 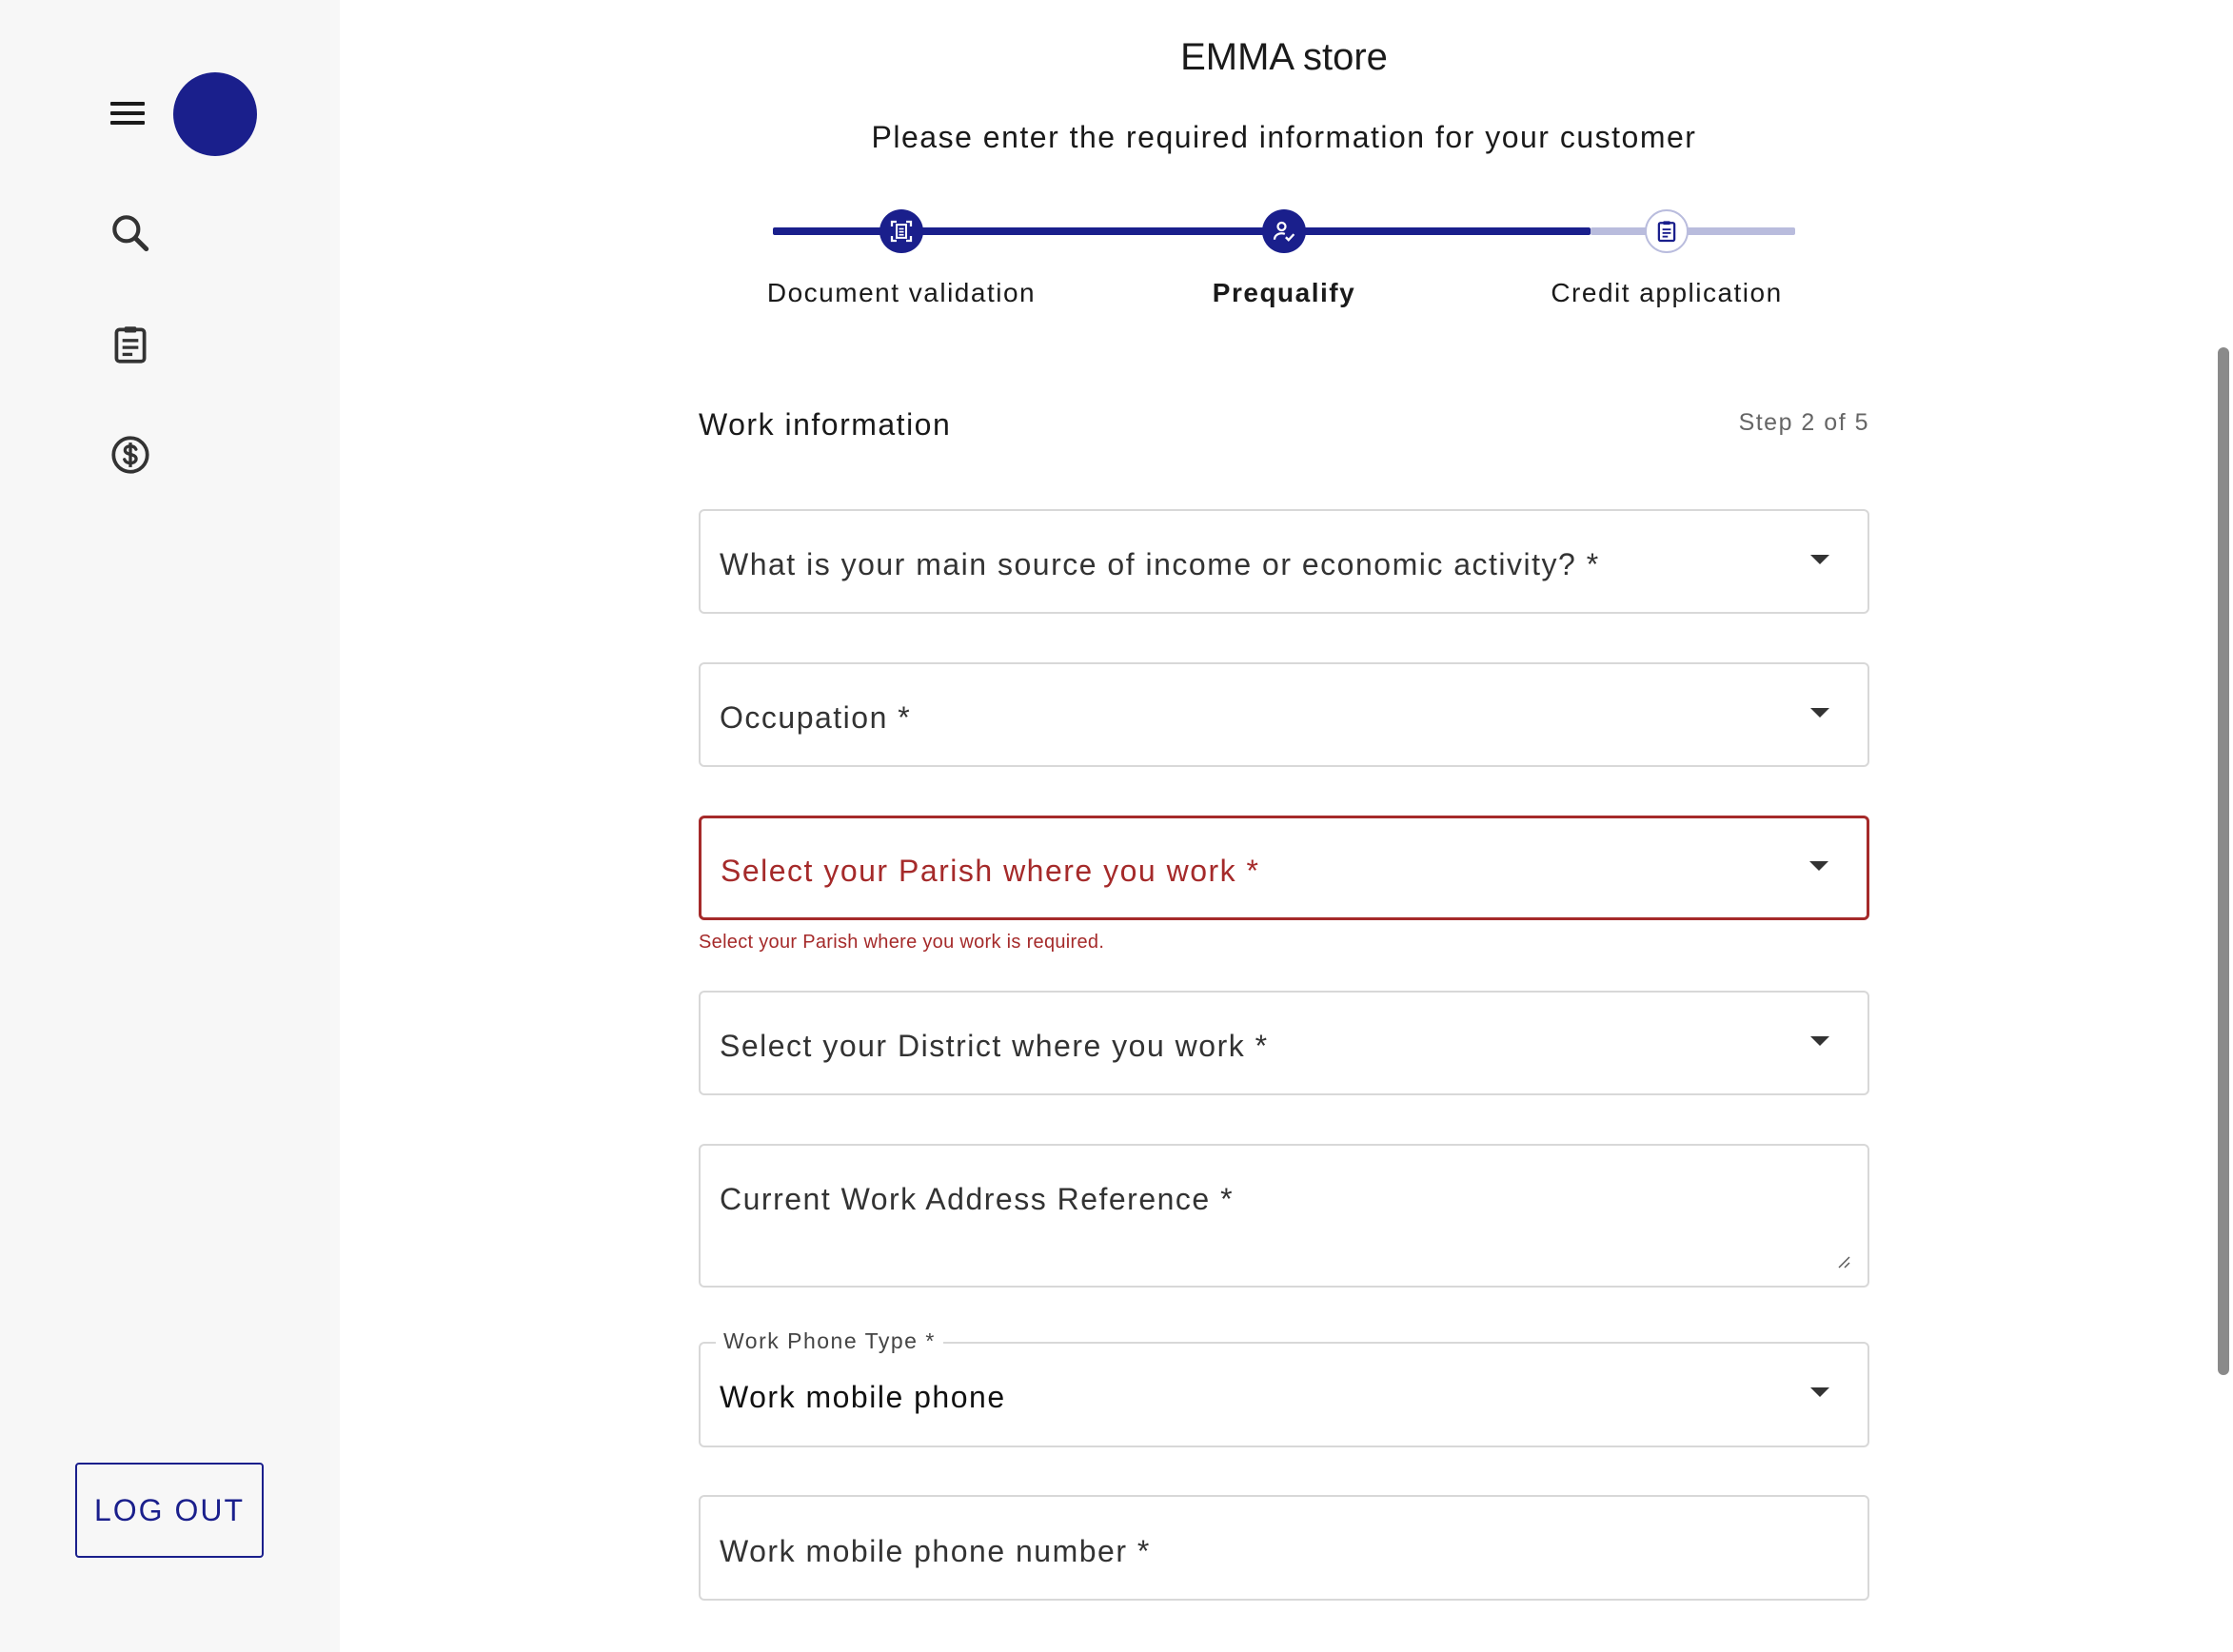 What do you see at coordinates (863, 1397) in the screenshot?
I see `work-phone-type-value: Work mobile phone` at bounding box center [863, 1397].